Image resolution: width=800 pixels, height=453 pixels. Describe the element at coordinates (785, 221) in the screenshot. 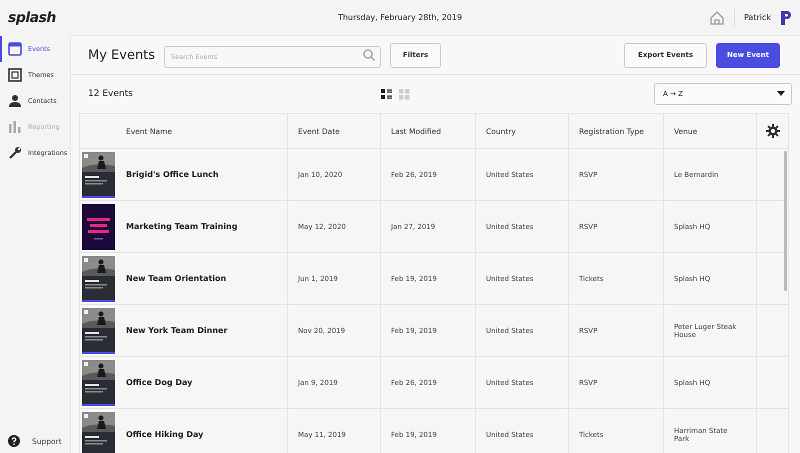

I see `scrollbar` at that location.